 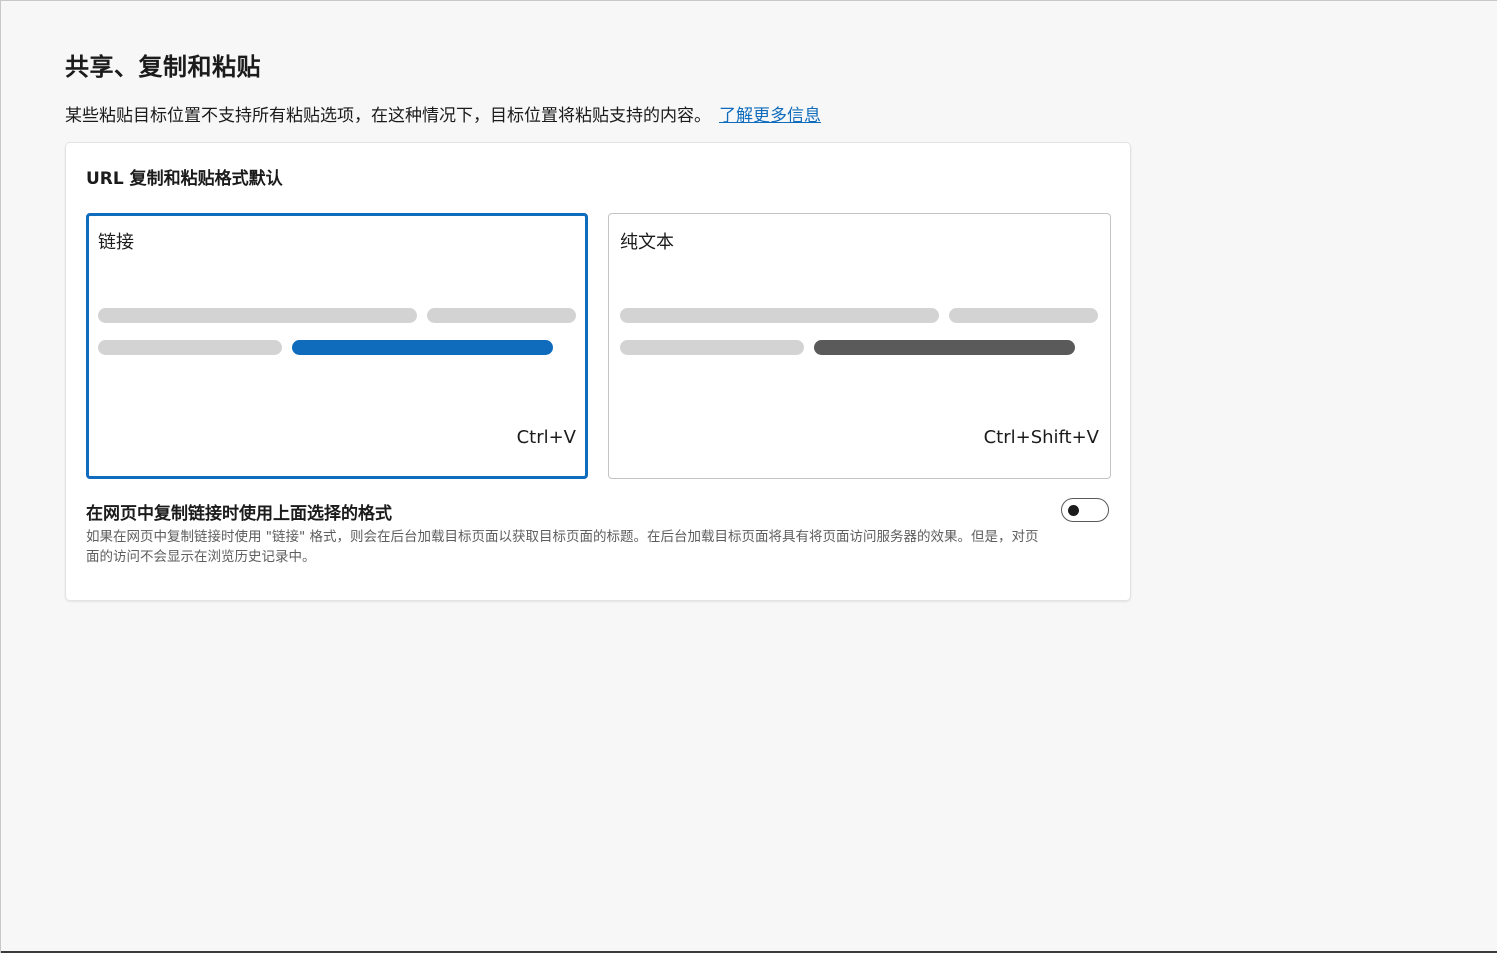 I want to click on preview-plain-bar, so click(x=944, y=347).